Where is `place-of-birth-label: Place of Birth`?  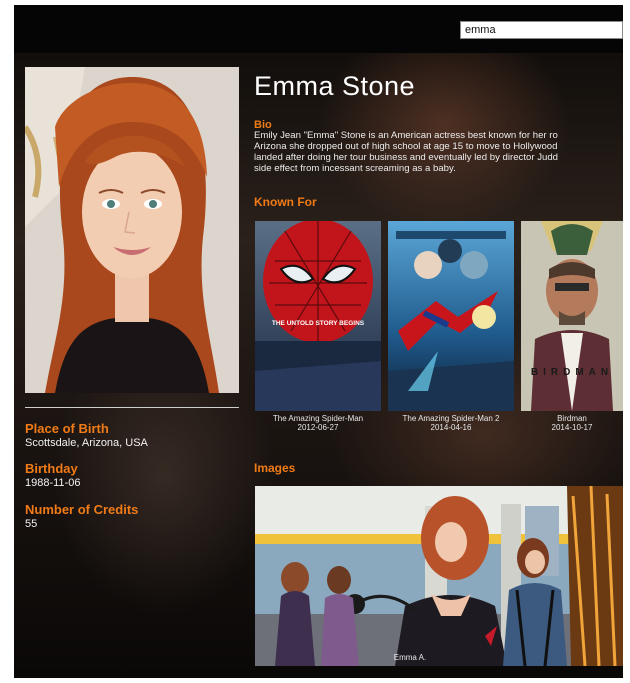 place-of-birth-label: Place of Birth is located at coordinates (67, 428).